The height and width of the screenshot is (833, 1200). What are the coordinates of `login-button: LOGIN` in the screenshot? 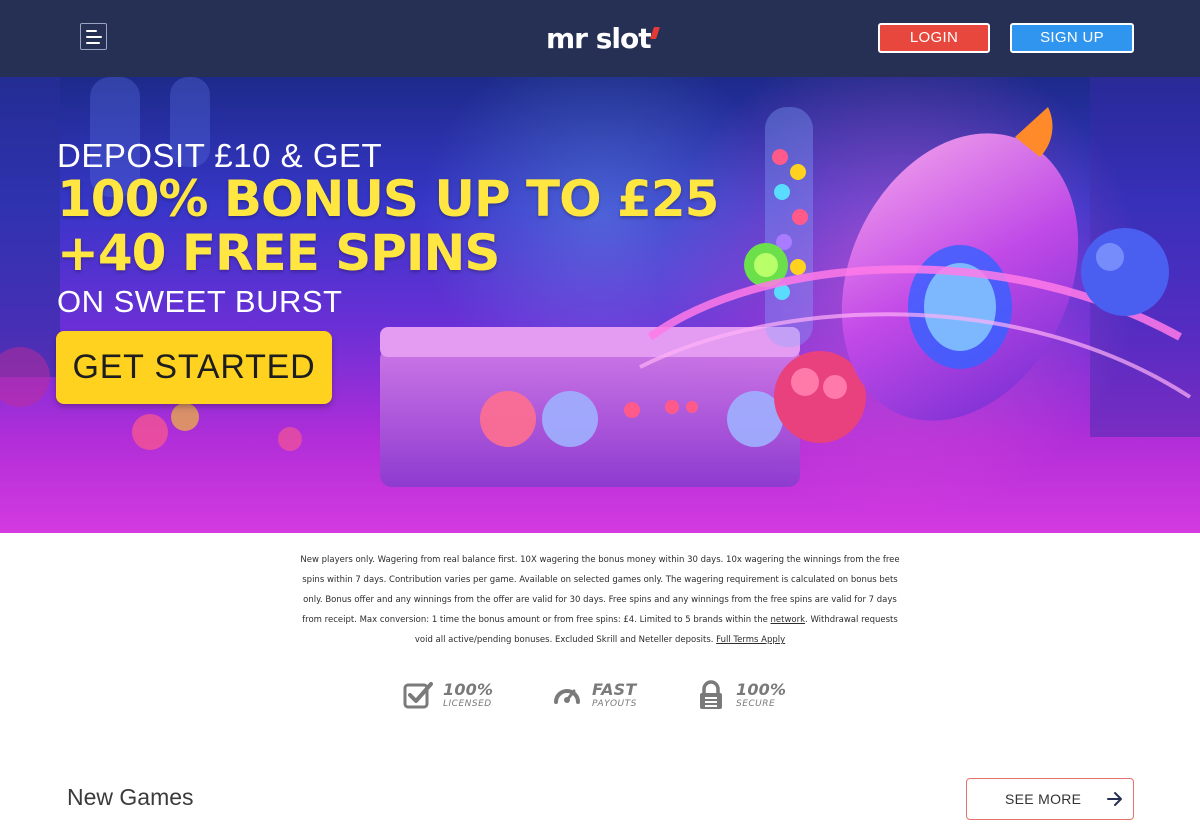 It's located at (934, 38).